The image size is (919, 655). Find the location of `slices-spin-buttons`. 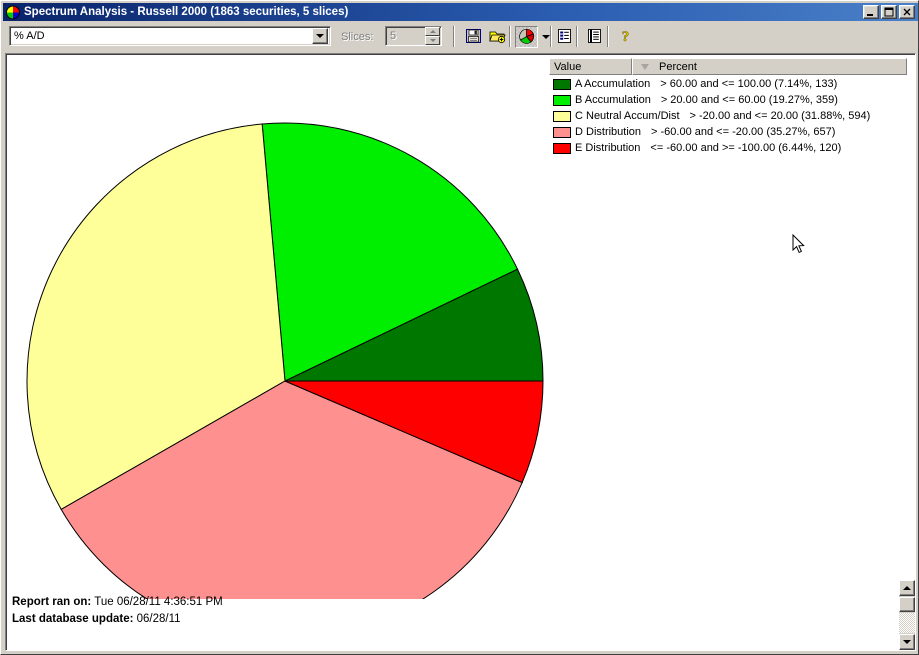

slices-spin-buttons is located at coordinates (432, 36).